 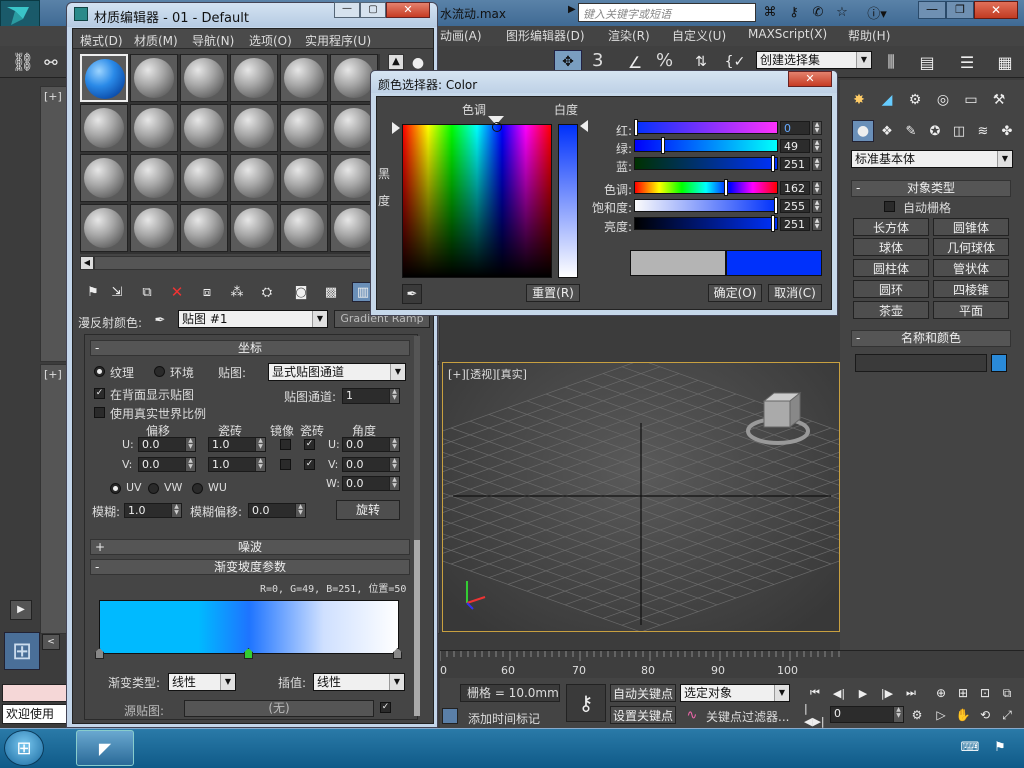 I want to click on cp-close-button: ✕, so click(x=810, y=79).